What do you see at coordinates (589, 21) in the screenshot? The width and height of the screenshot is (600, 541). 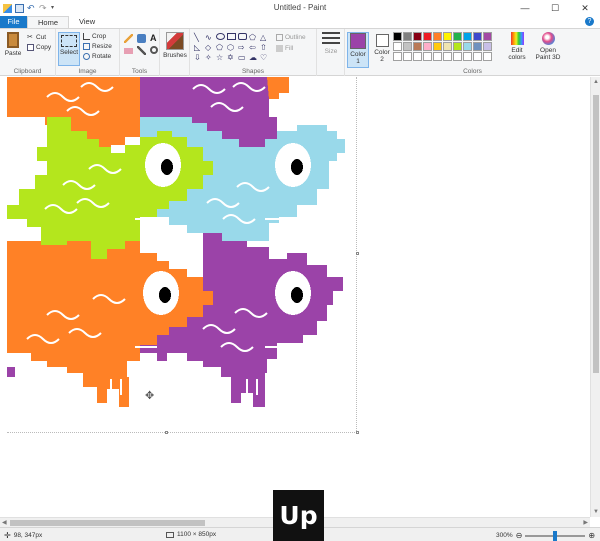 I see `help-icon: ?` at bounding box center [589, 21].